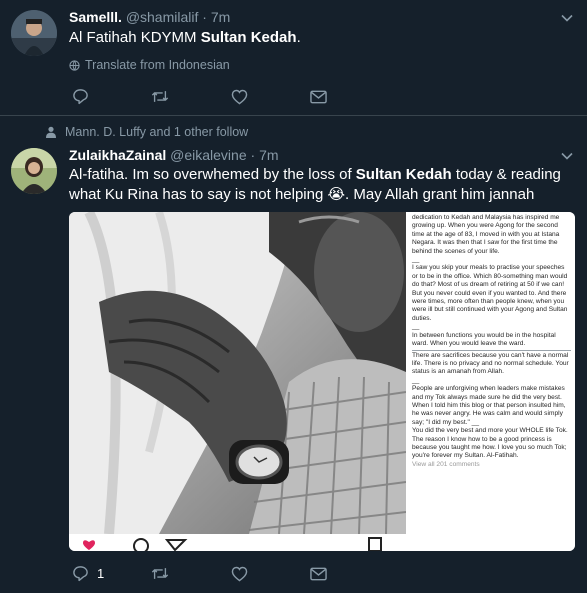  I want to click on reply-button, so click(111, 96).